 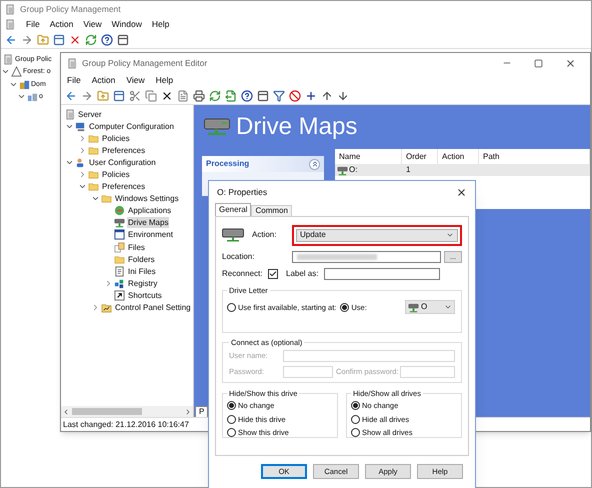 What do you see at coordinates (119, 295) in the screenshot?
I see `shortcut-icon` at bounding box center [119, 295].